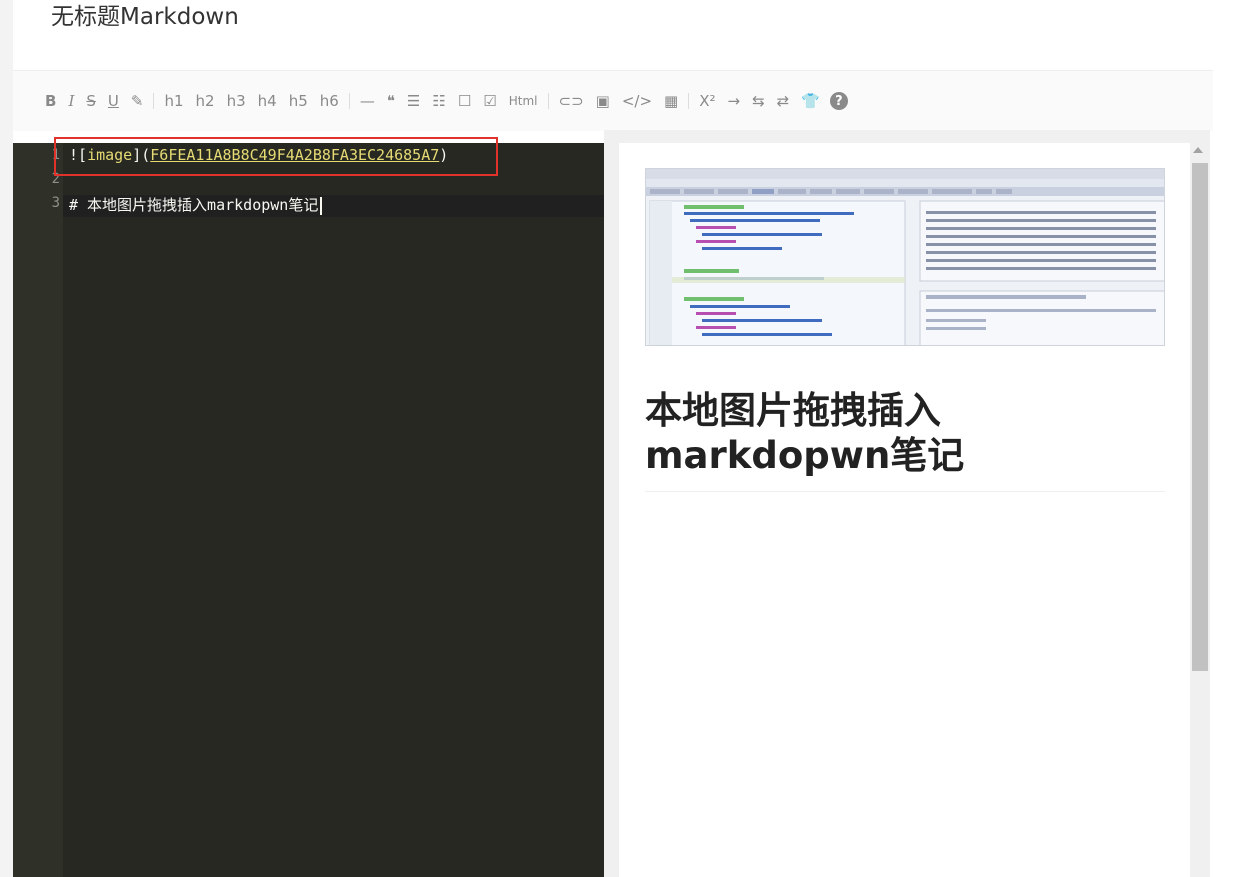 The image size is (1240, 877). Describe the element at coordinates (367, 101) in the screenshot. I see `horizontal-rule-button: —` at that location.